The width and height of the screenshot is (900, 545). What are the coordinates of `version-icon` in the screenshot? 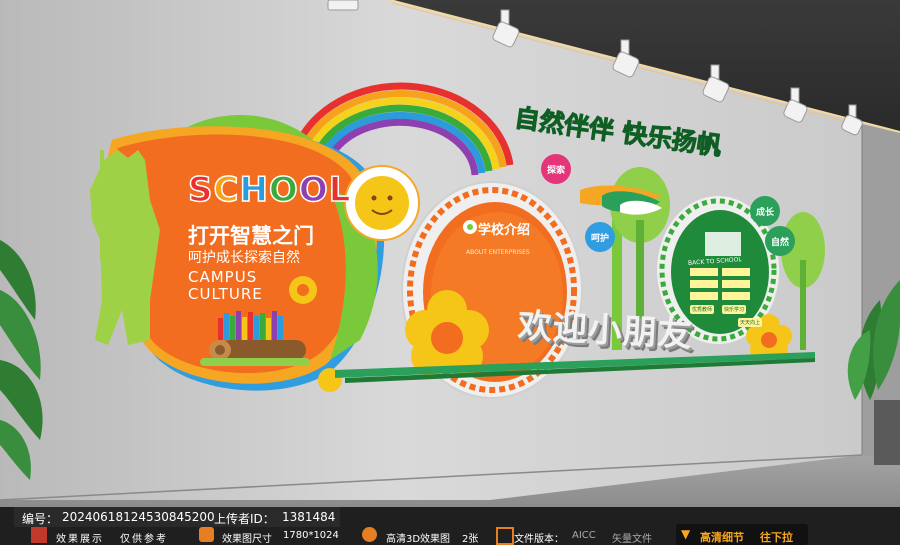 It's located at (505, 536).